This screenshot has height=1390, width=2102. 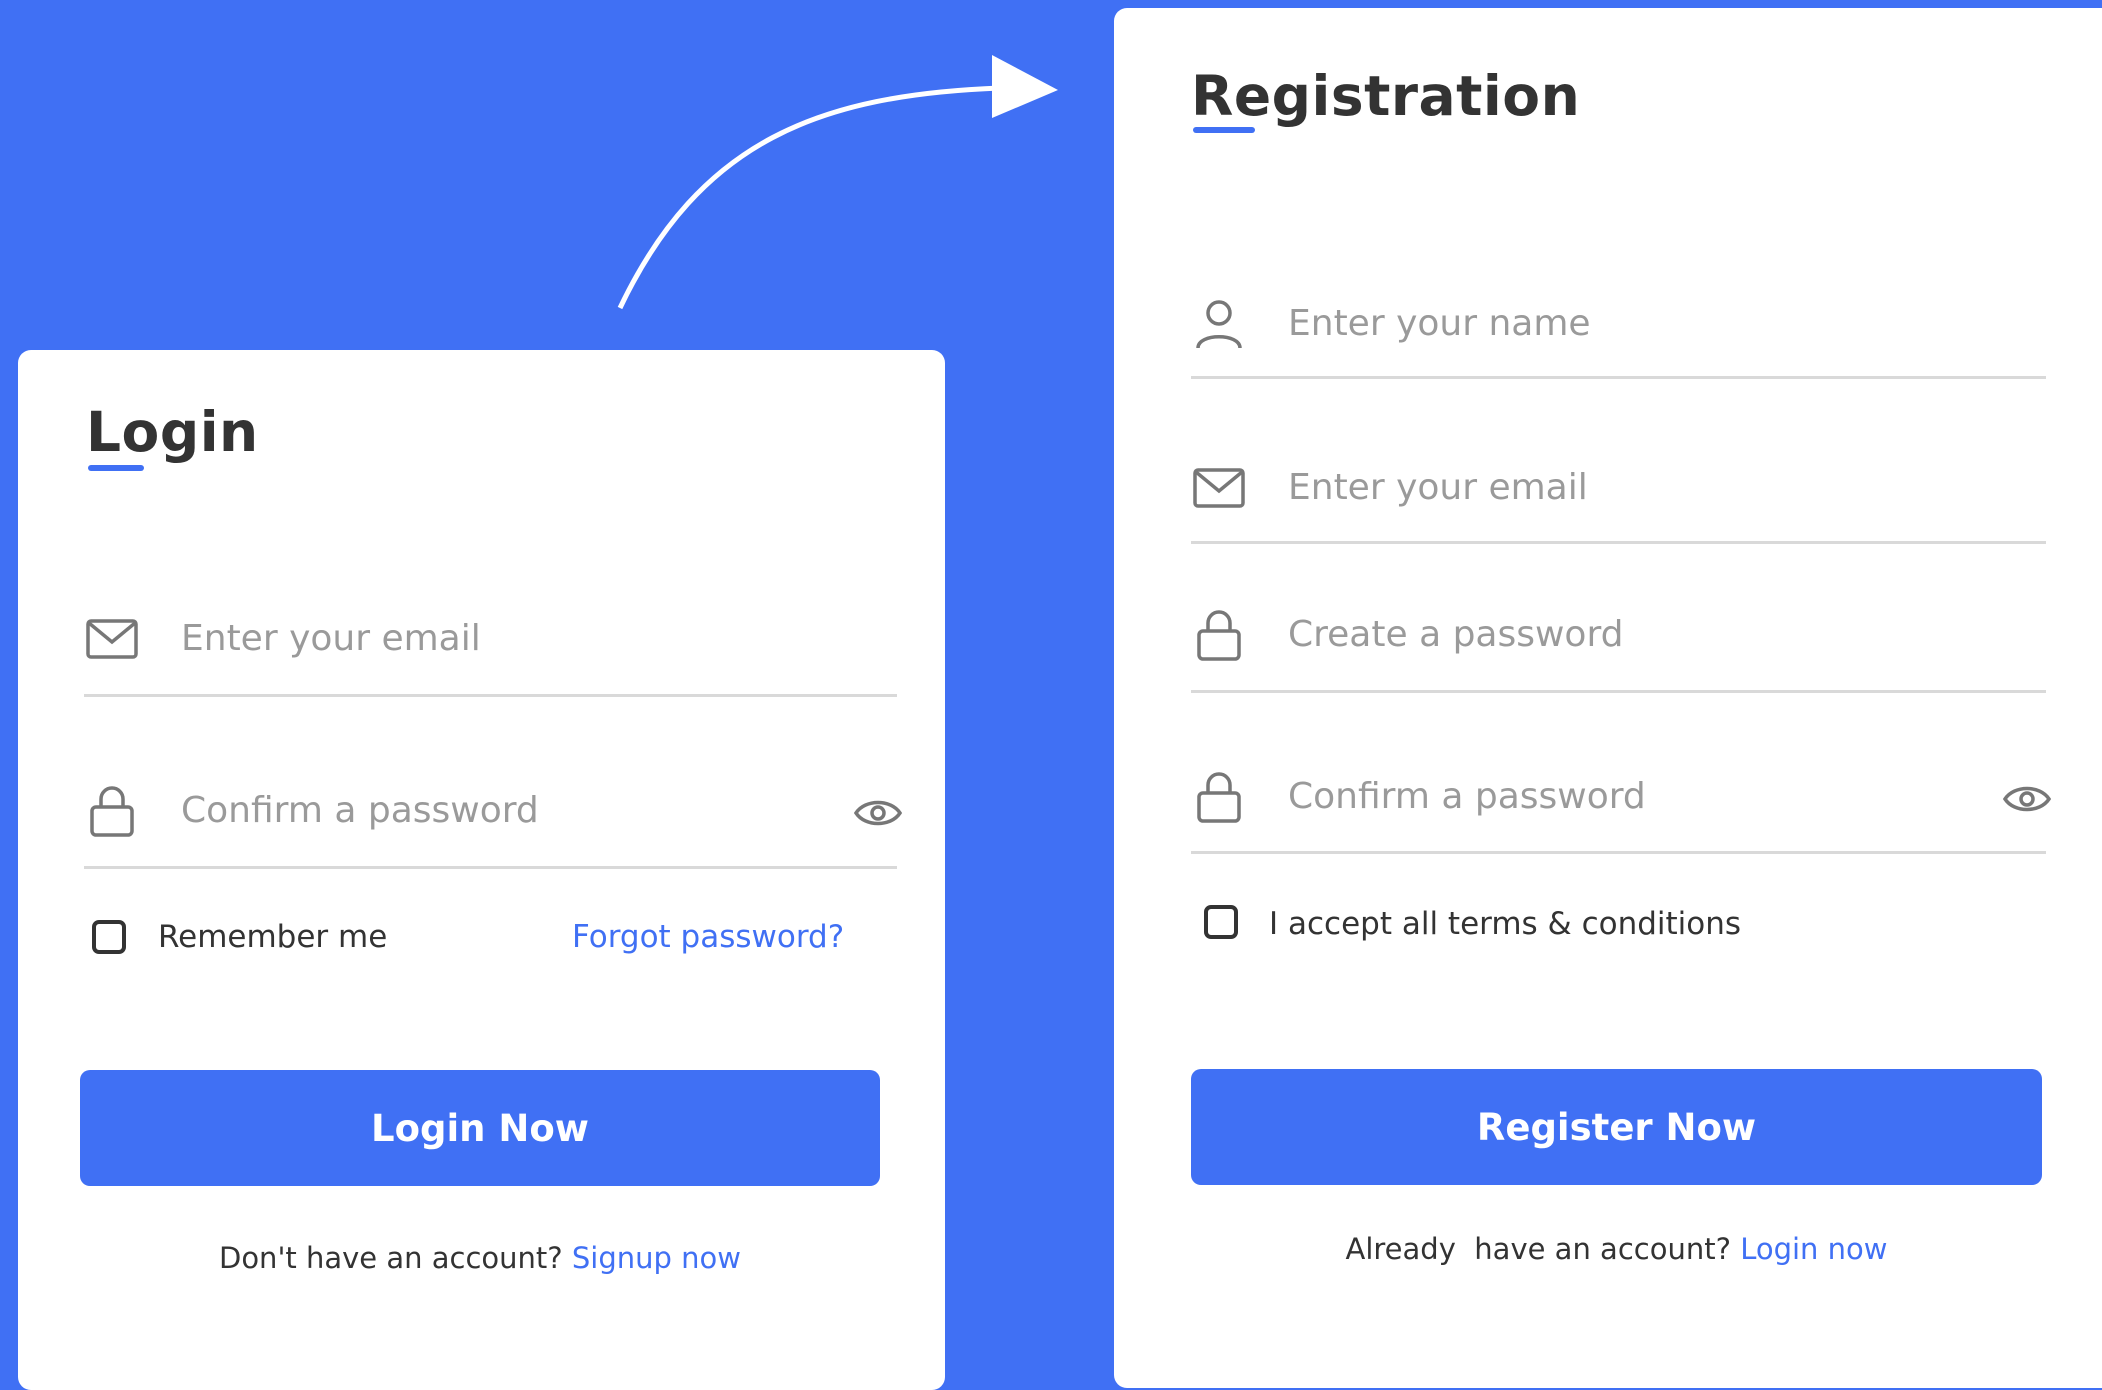 I want to click on signup-now-link: Signup now, so click(x=656, y=1258).